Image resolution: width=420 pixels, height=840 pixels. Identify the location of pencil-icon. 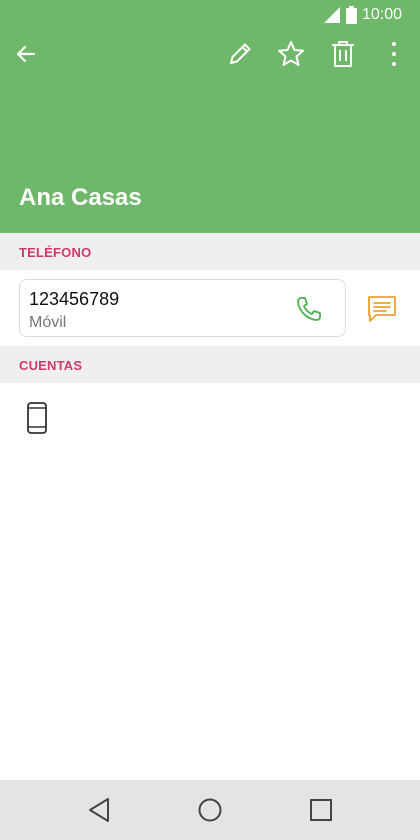
(240, 53).